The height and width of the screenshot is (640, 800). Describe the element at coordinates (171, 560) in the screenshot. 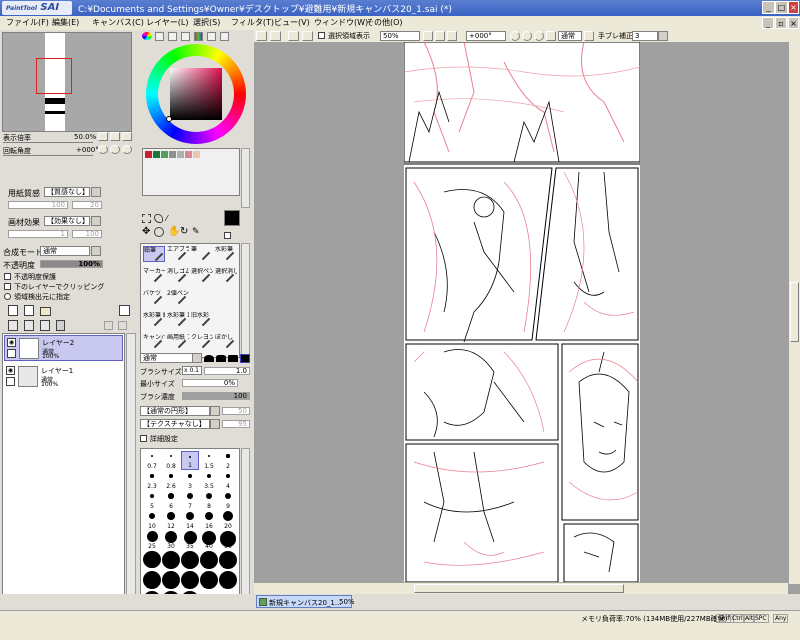

I see `brush-size-preset: 70` at that location.